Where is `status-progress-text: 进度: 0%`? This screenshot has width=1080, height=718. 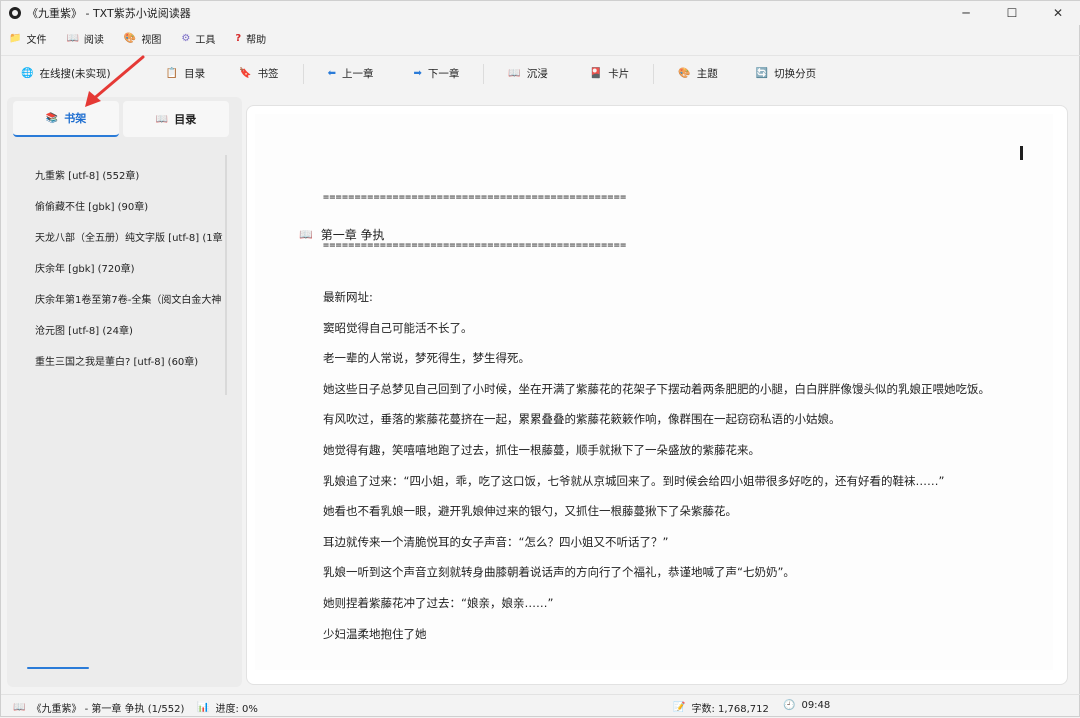
status-progress-text: 进度: 0% is located at coordinates (236, 709).